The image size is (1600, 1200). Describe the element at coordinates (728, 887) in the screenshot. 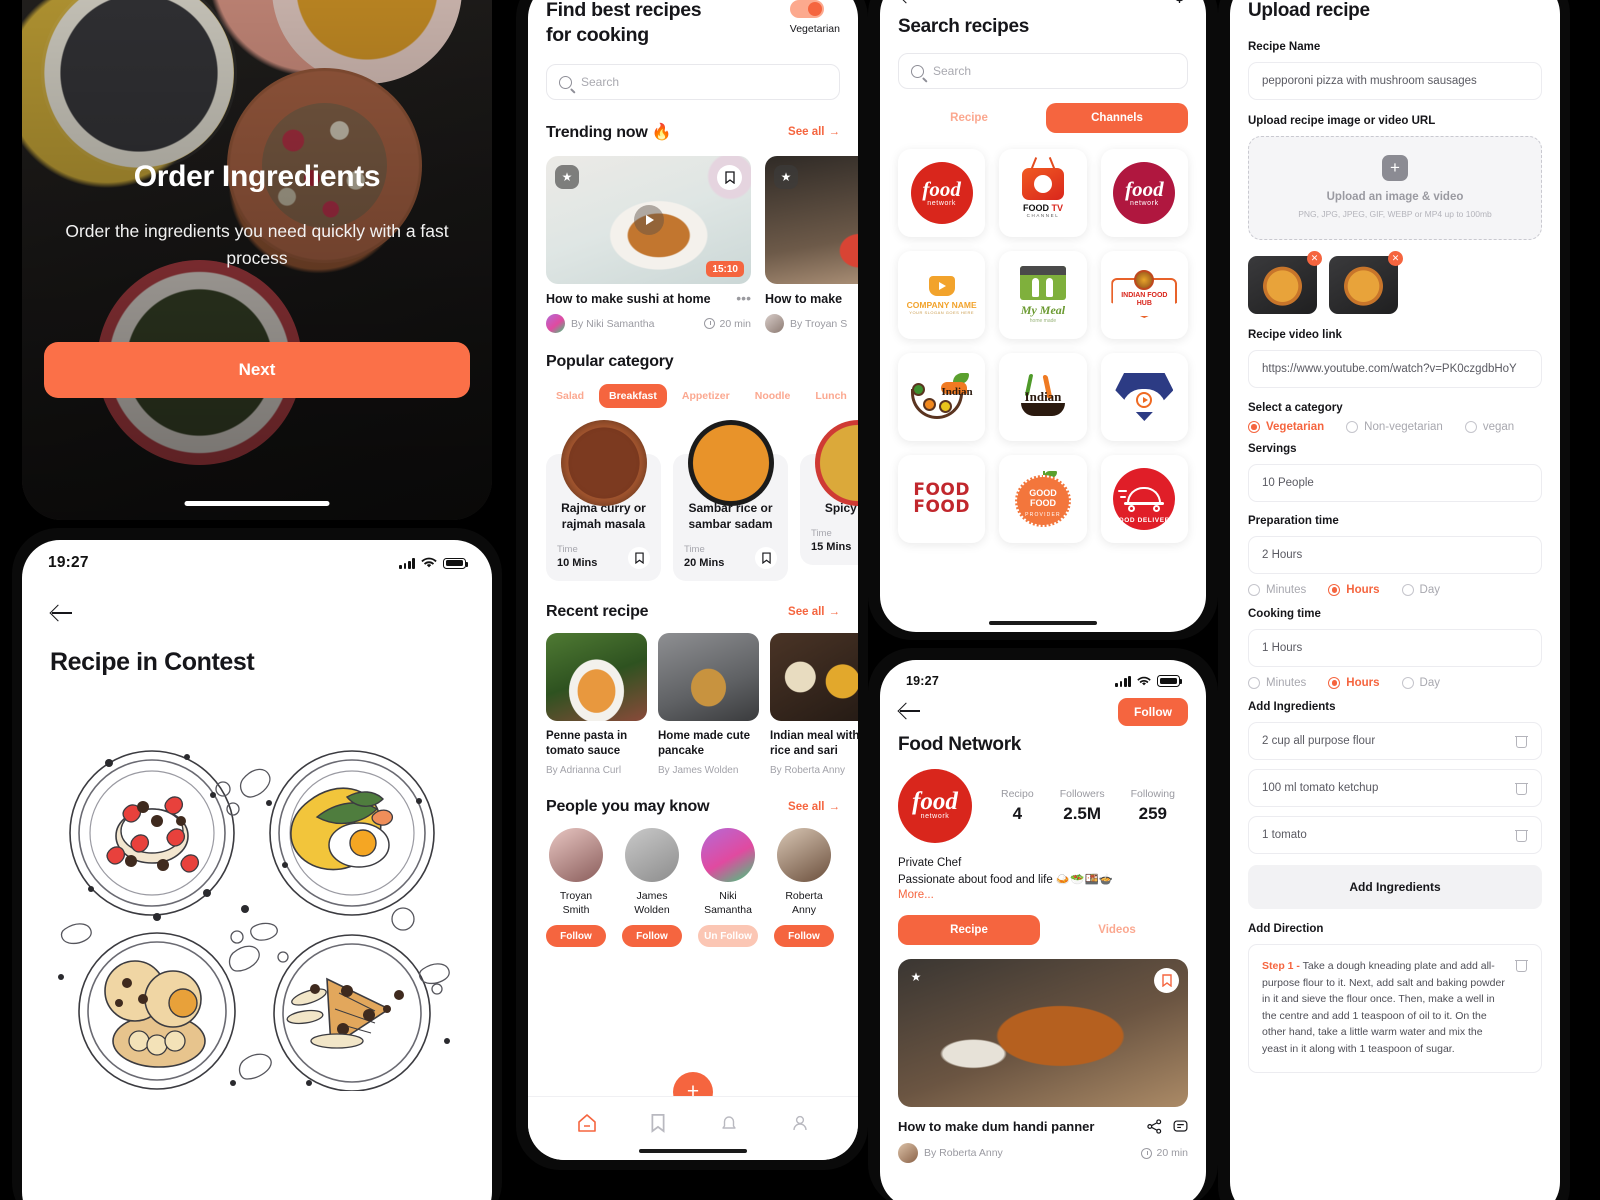

I see `person-card: Niki Samantha Un Follow` at that location.